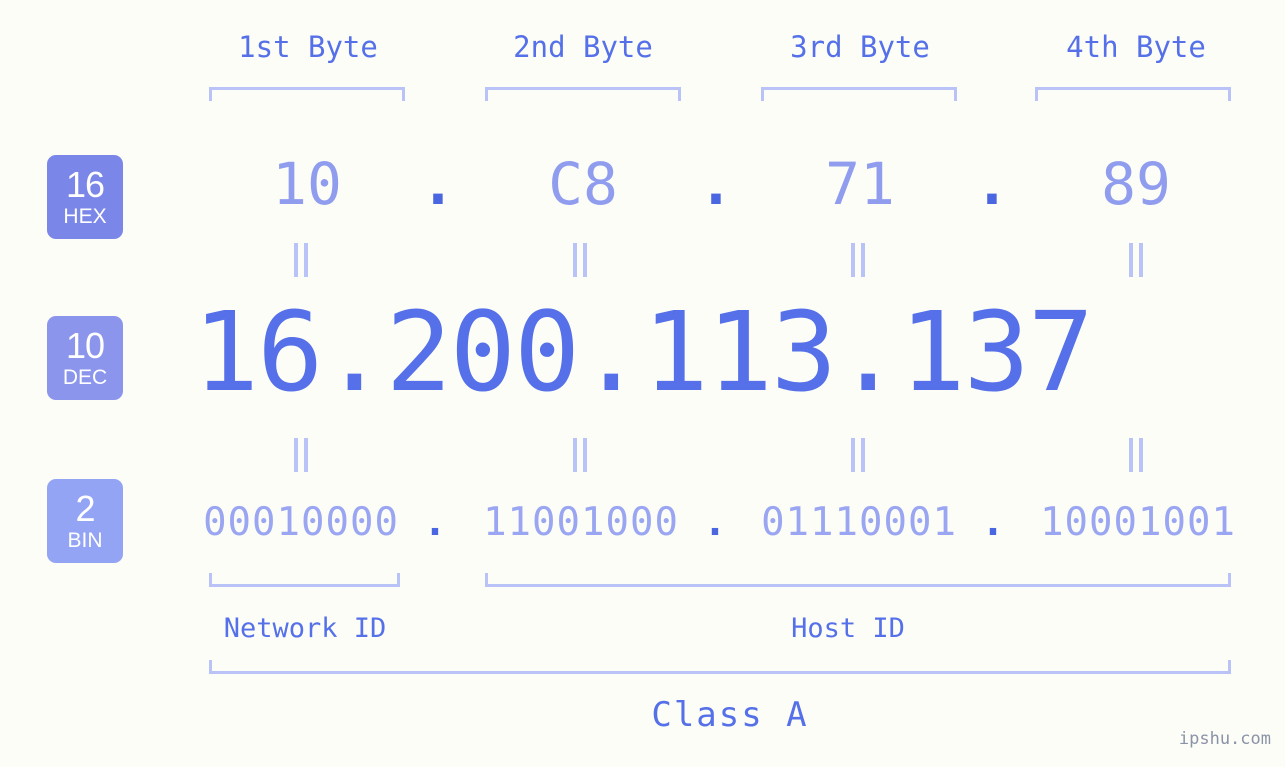 The width and height of the screenshot is (1285, 767). Describe the element at coordinates (848, 628) in the screenshot. I see `host-id-label: Host ID` at that location.